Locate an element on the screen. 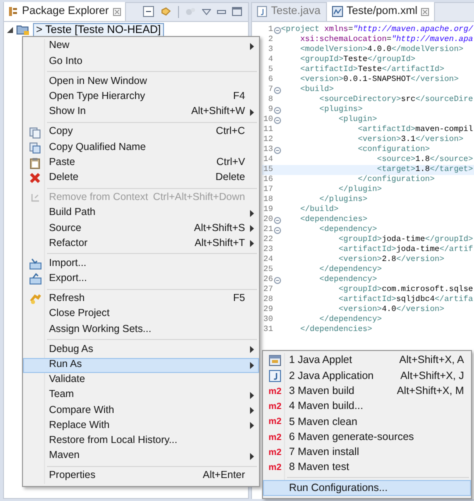 This screenshot has width=474, height=501. menu-item: Compare With is located at coordinates (141, 410).